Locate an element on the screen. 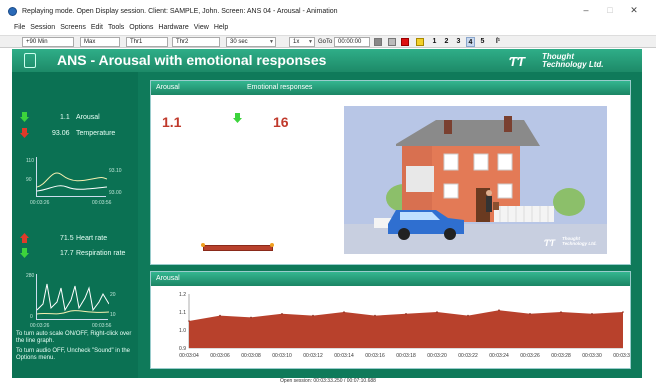 Image resolution: width=656 pixels, height=385 pixels. arousal-indicator is located at coordinates (24, 117).